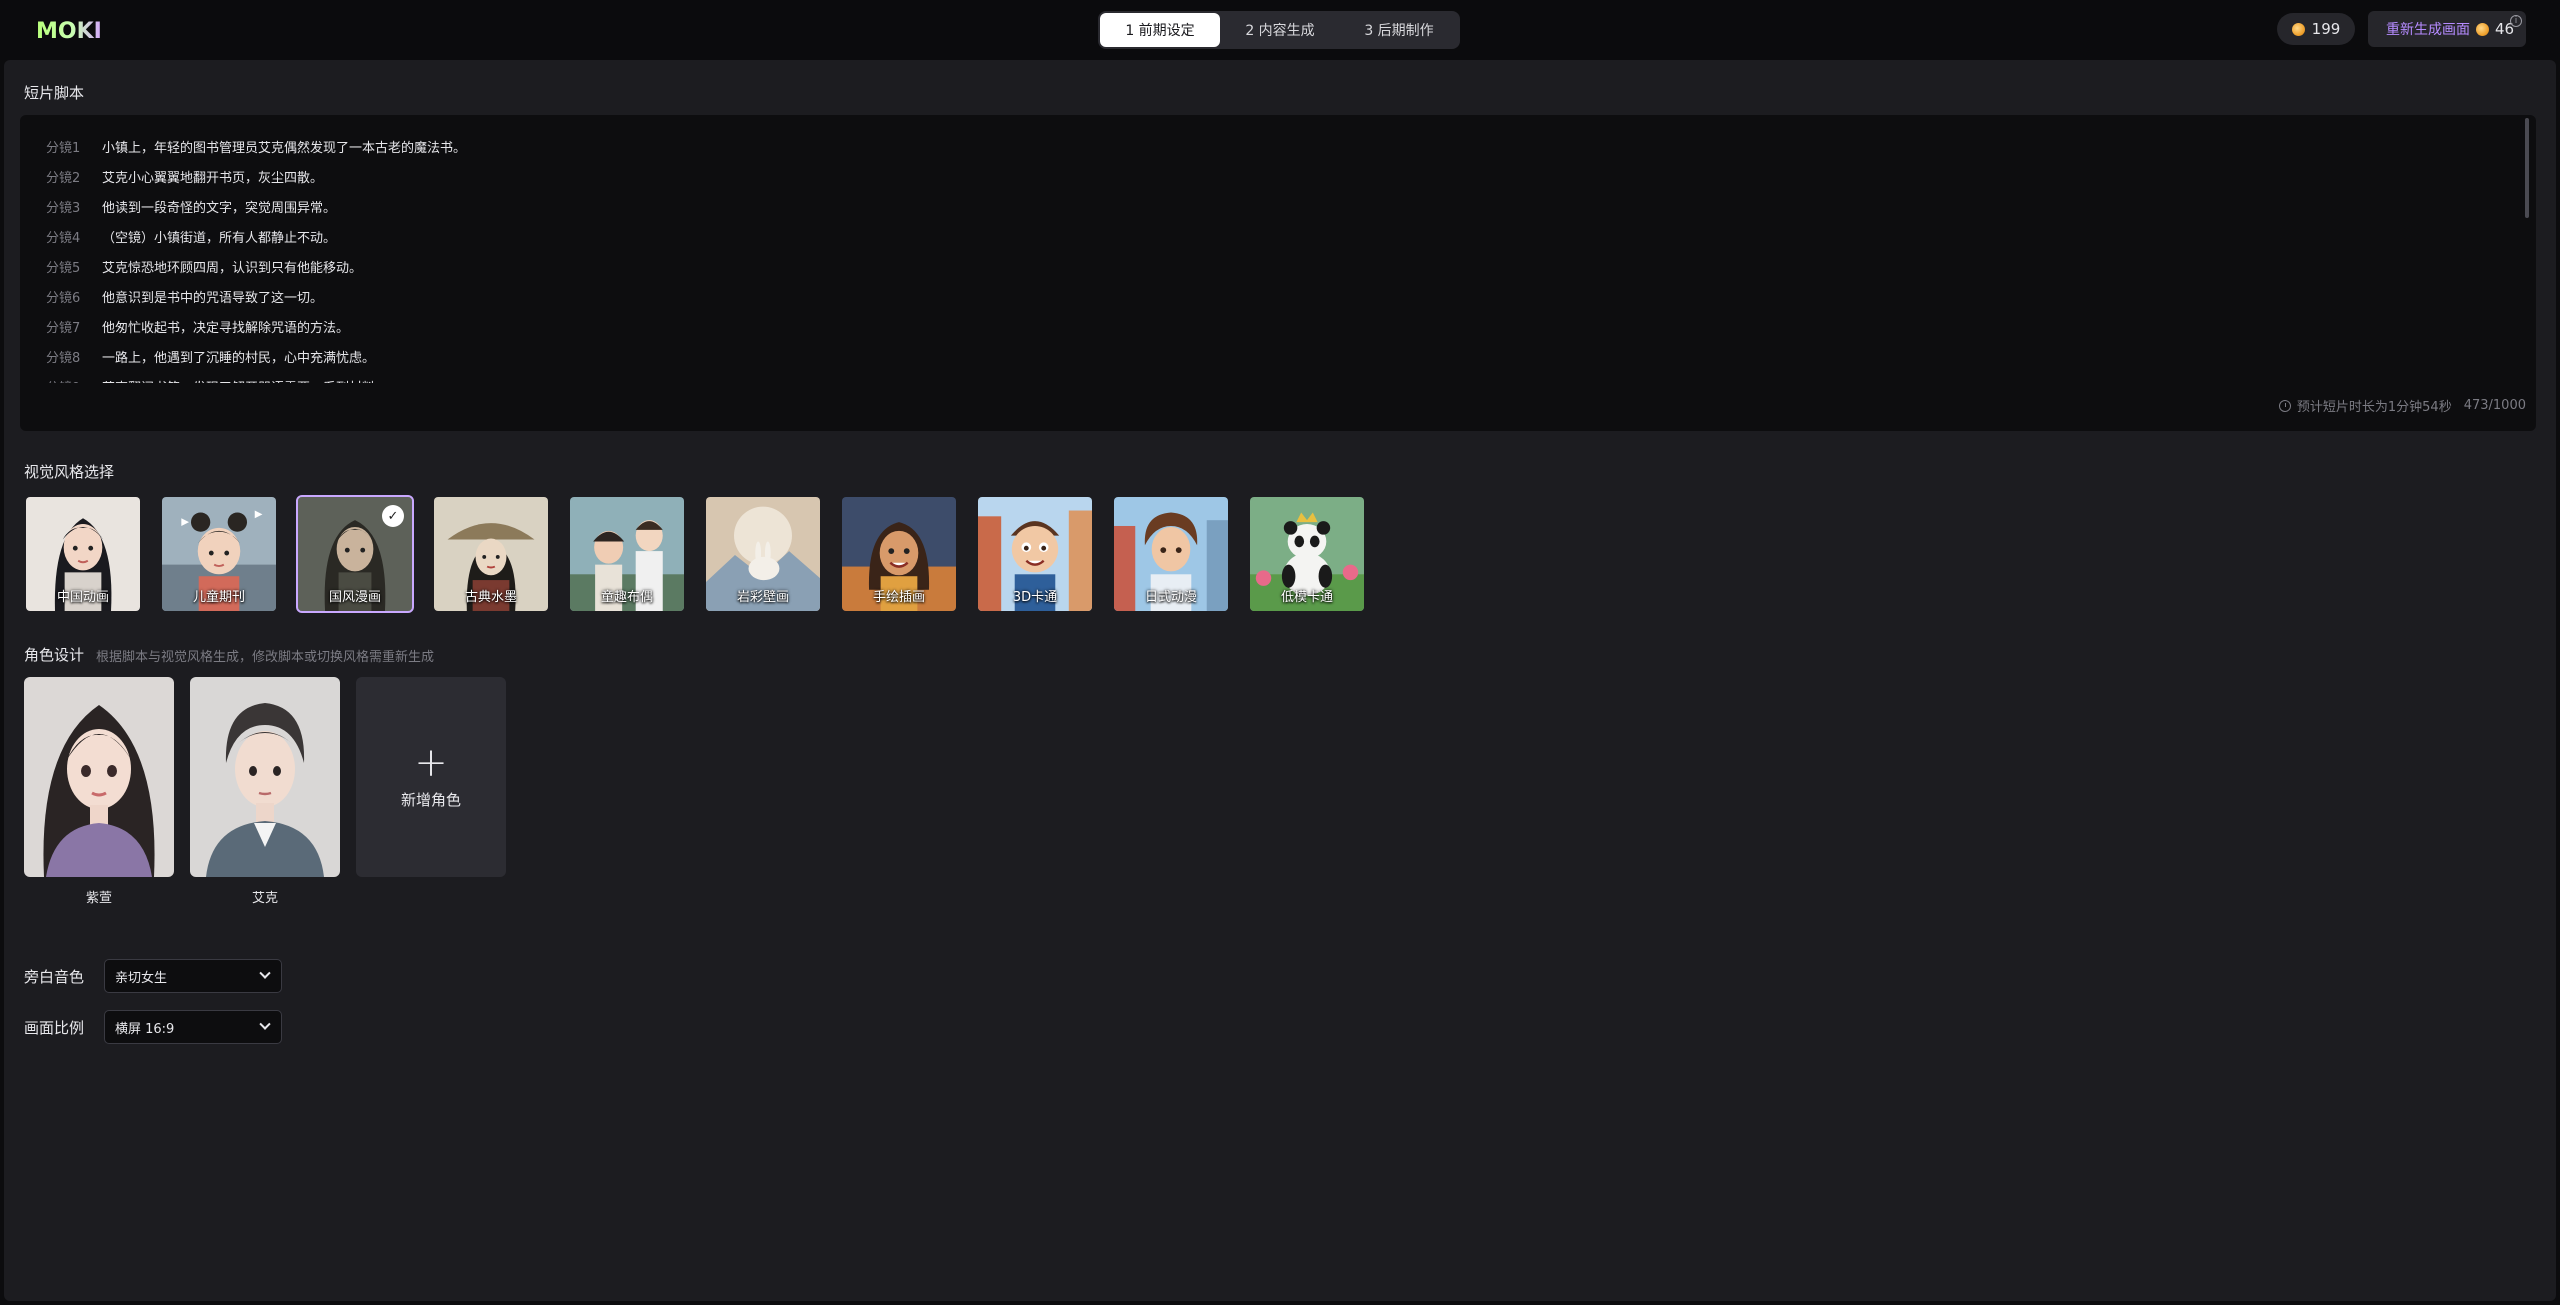 Image resolution: width=2560 pixels, height=1305 pixels. What do you see at coordinates (762, 597) in the screenshot?
I see `style-label: 岩彩壁画` at bounding box center [762, 597].